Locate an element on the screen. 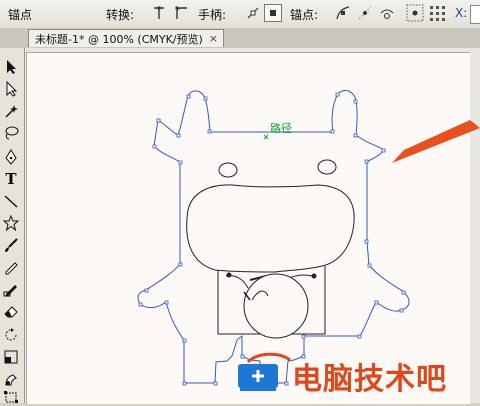 This screenshot has width=480, height=406. left-eye is located at coordinates (228, 170).